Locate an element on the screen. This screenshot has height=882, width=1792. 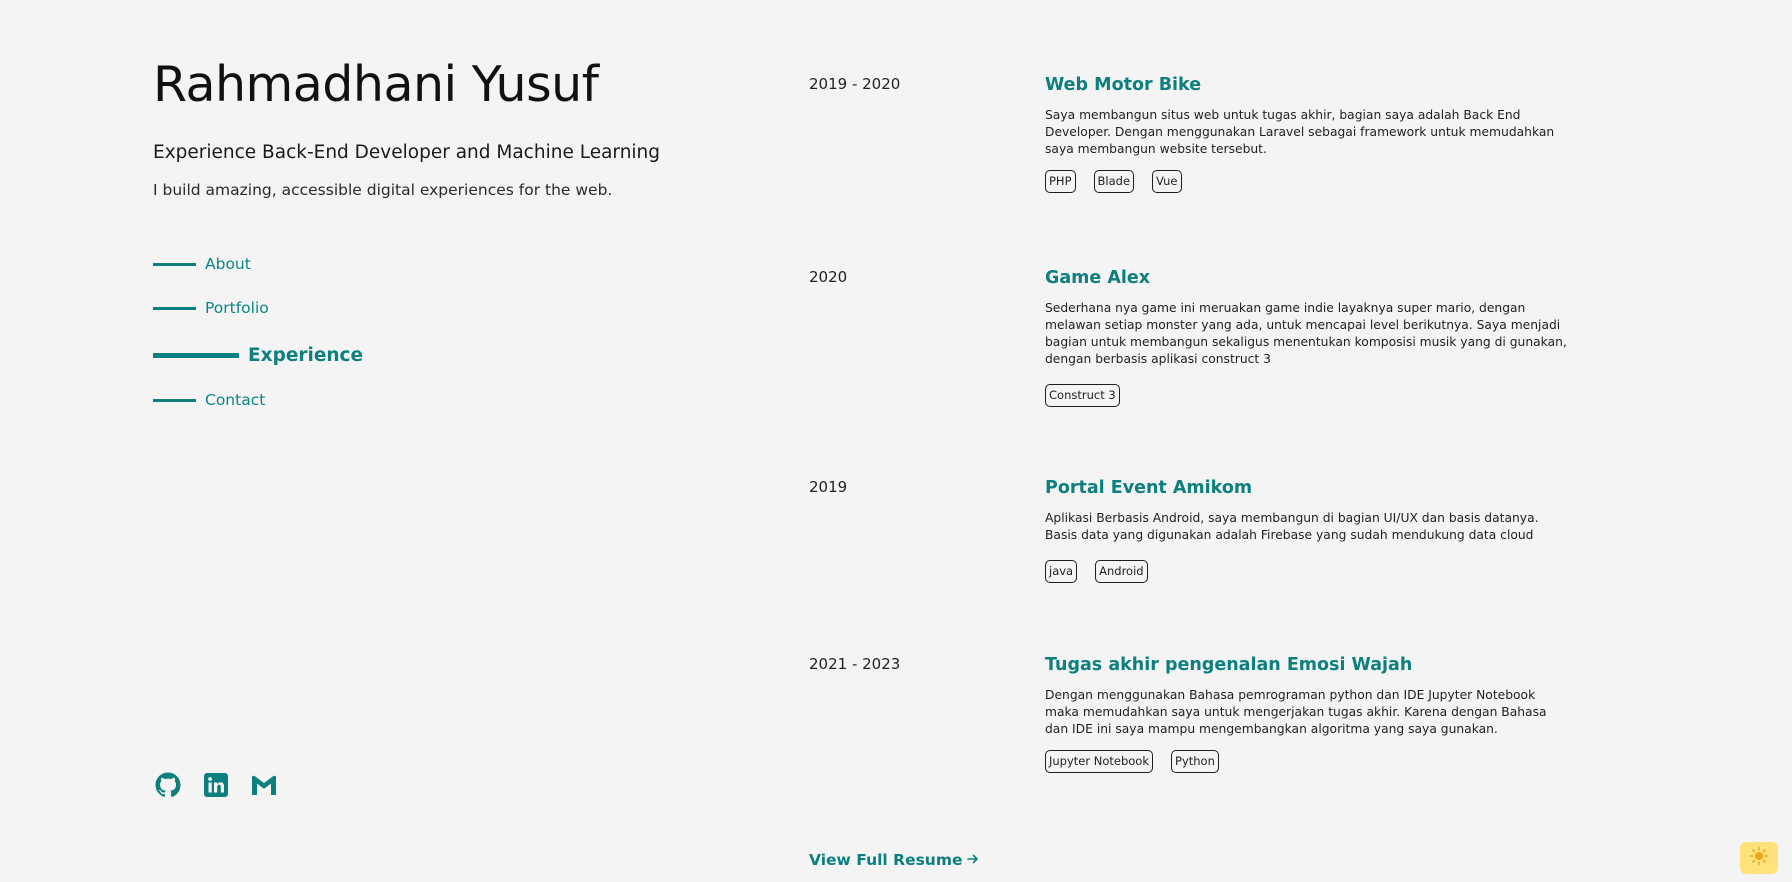
nav-item-portfolio: Portfolio is located at coordinates (258, 308).